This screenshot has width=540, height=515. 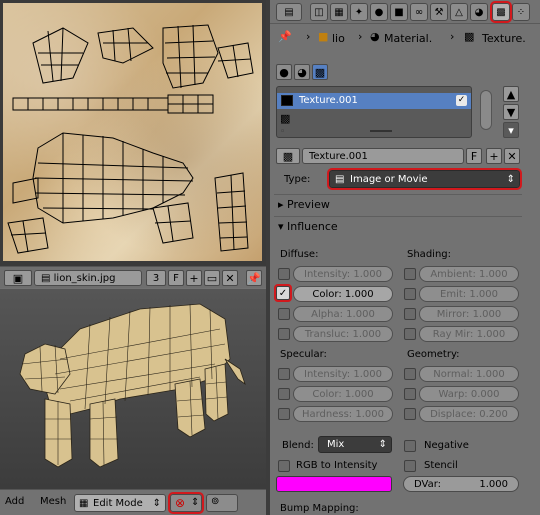 What do you see at coordinates (53, 501) in the screenshot?
I see `menu-mesh: Mesh` at bounding box center [53, 501].